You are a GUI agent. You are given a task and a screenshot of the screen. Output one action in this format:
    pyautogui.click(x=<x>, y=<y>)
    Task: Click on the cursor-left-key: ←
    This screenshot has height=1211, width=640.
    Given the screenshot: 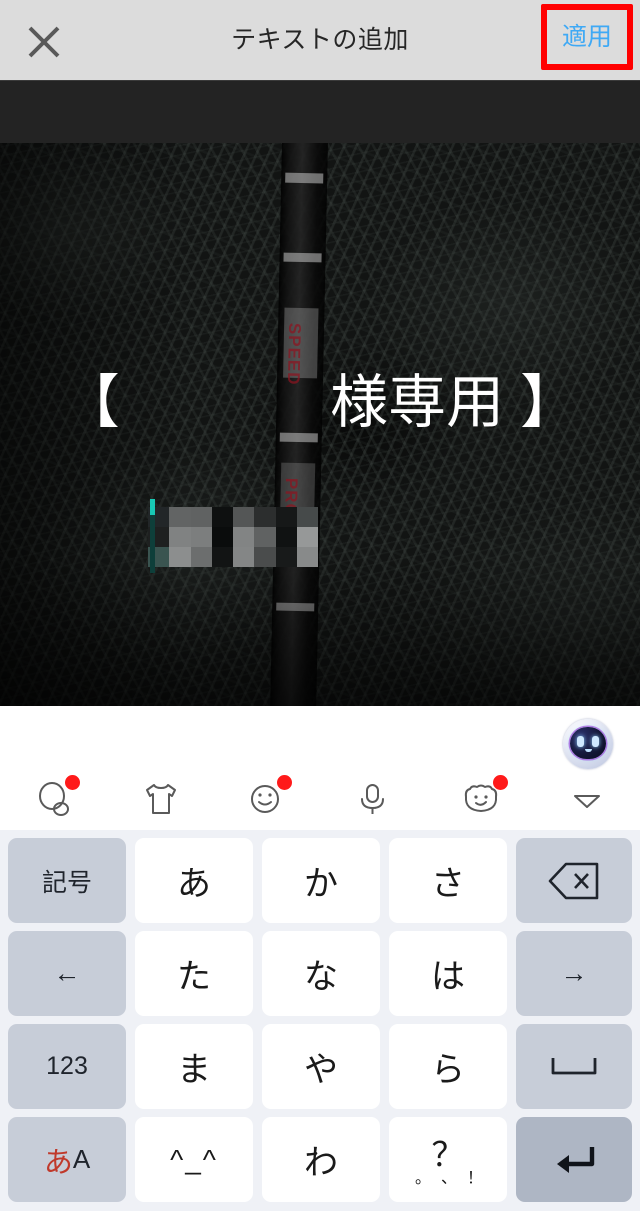 What is the action you would take?
    pyautogui.click(x=67, y=973)
    